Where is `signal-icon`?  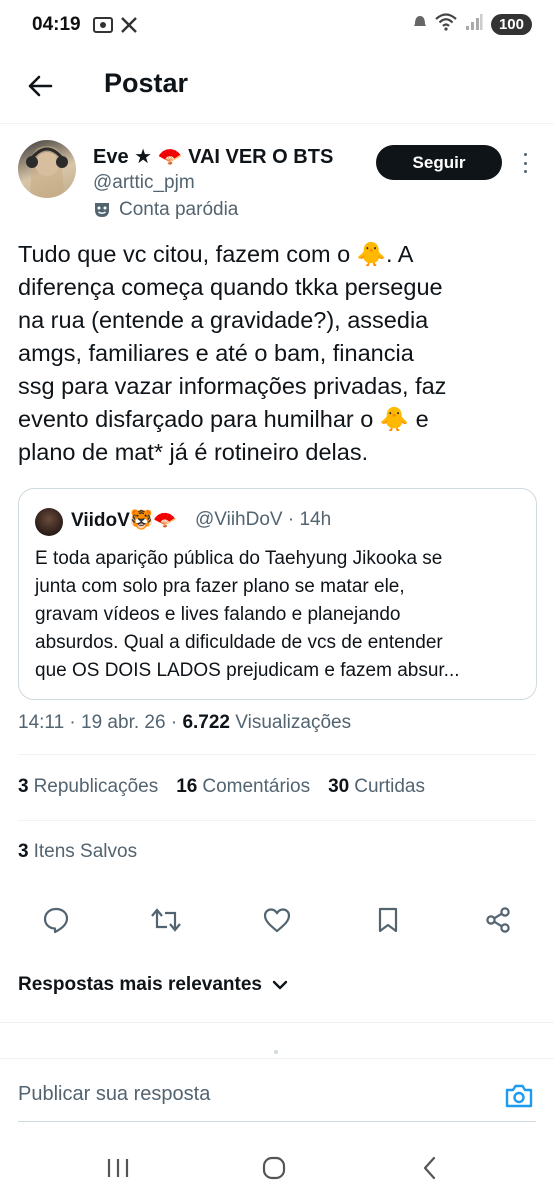
signal-icon is located at coordinates (474, 24).